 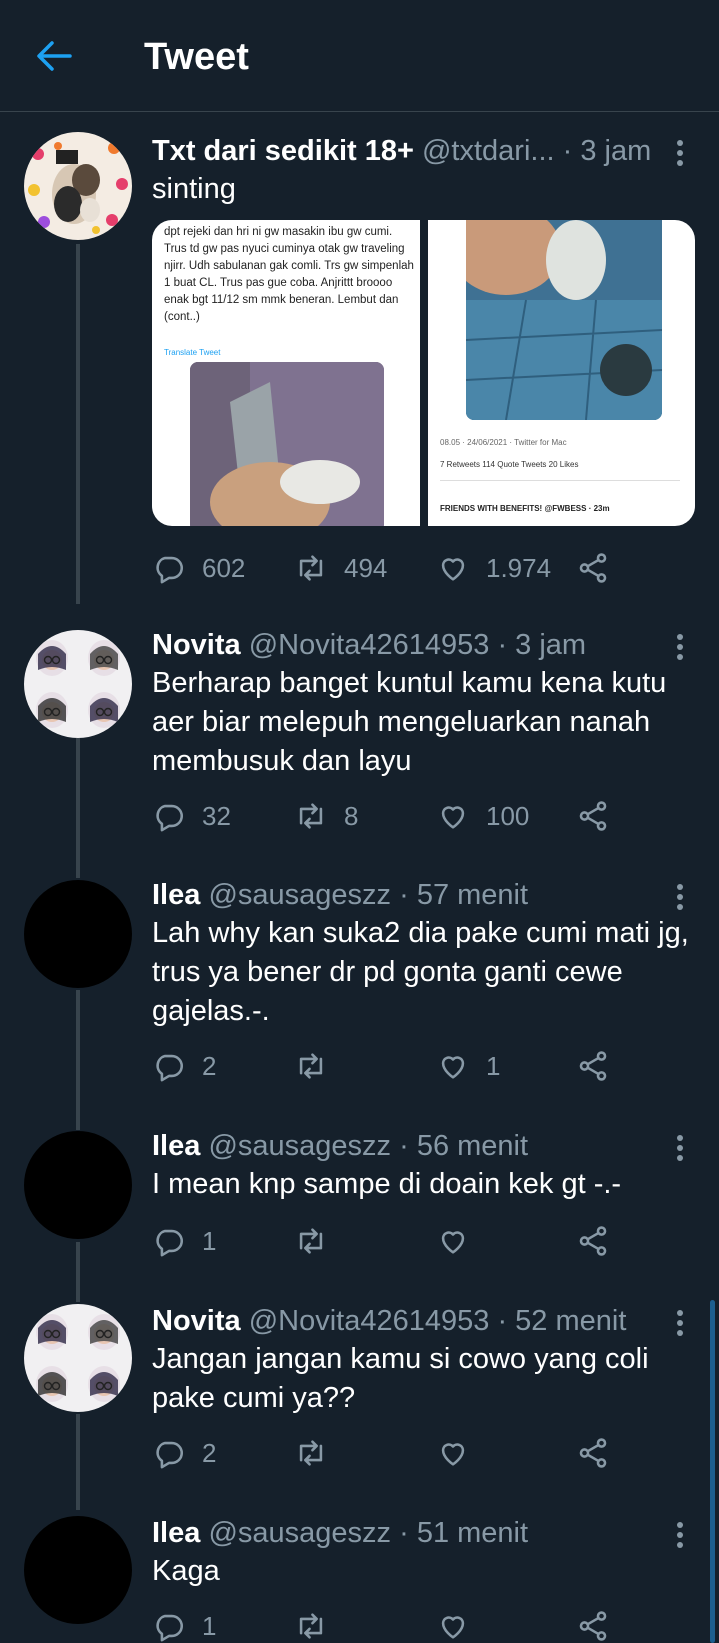 I want to click on tweet-header: Txt dari sedikit 18+ @txtdari... · 3 jam, so click(x=402, y=151).